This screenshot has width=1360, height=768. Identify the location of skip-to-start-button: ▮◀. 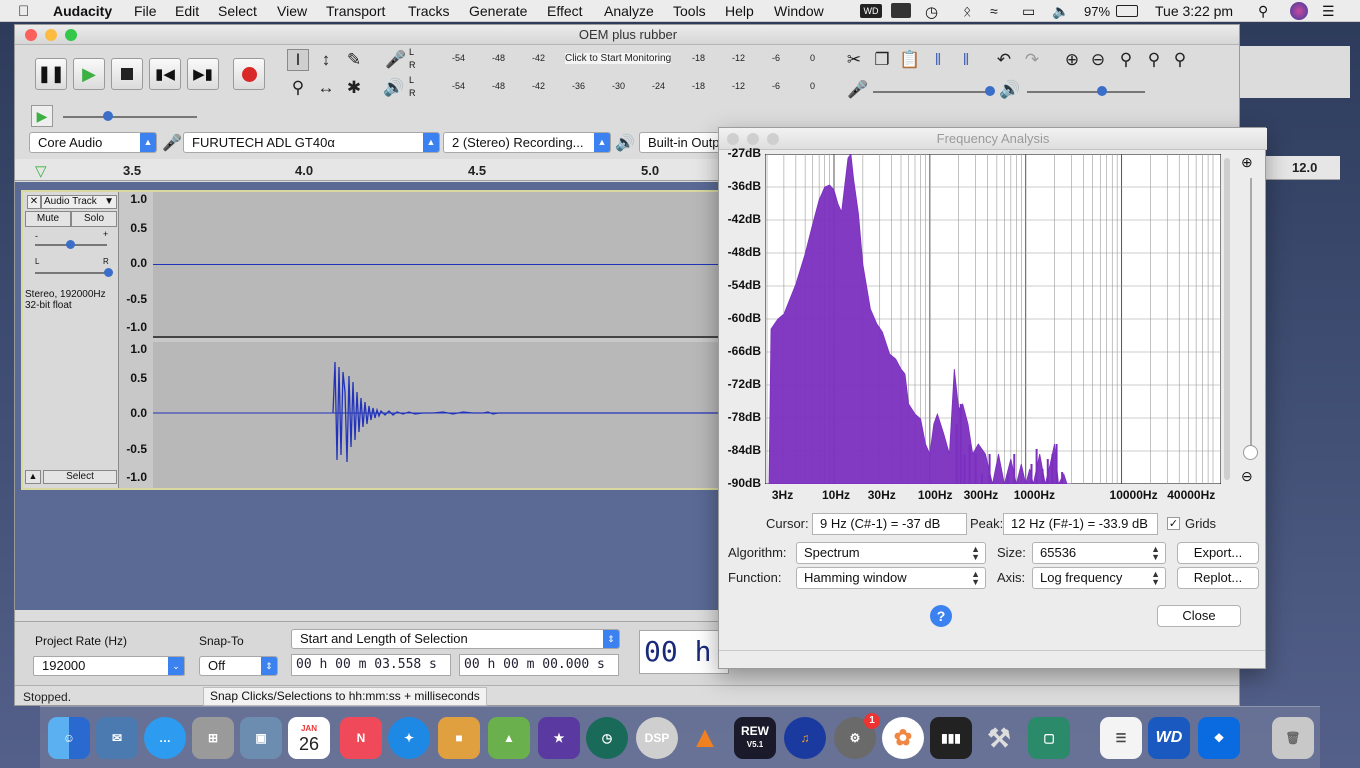
(165, 74).